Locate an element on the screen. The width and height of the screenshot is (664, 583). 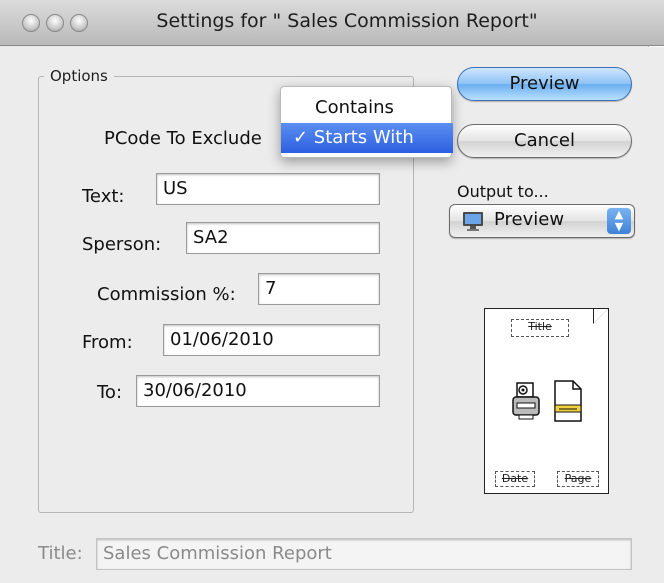
cancel-button: Cancel is located at coordinates (544, 141).